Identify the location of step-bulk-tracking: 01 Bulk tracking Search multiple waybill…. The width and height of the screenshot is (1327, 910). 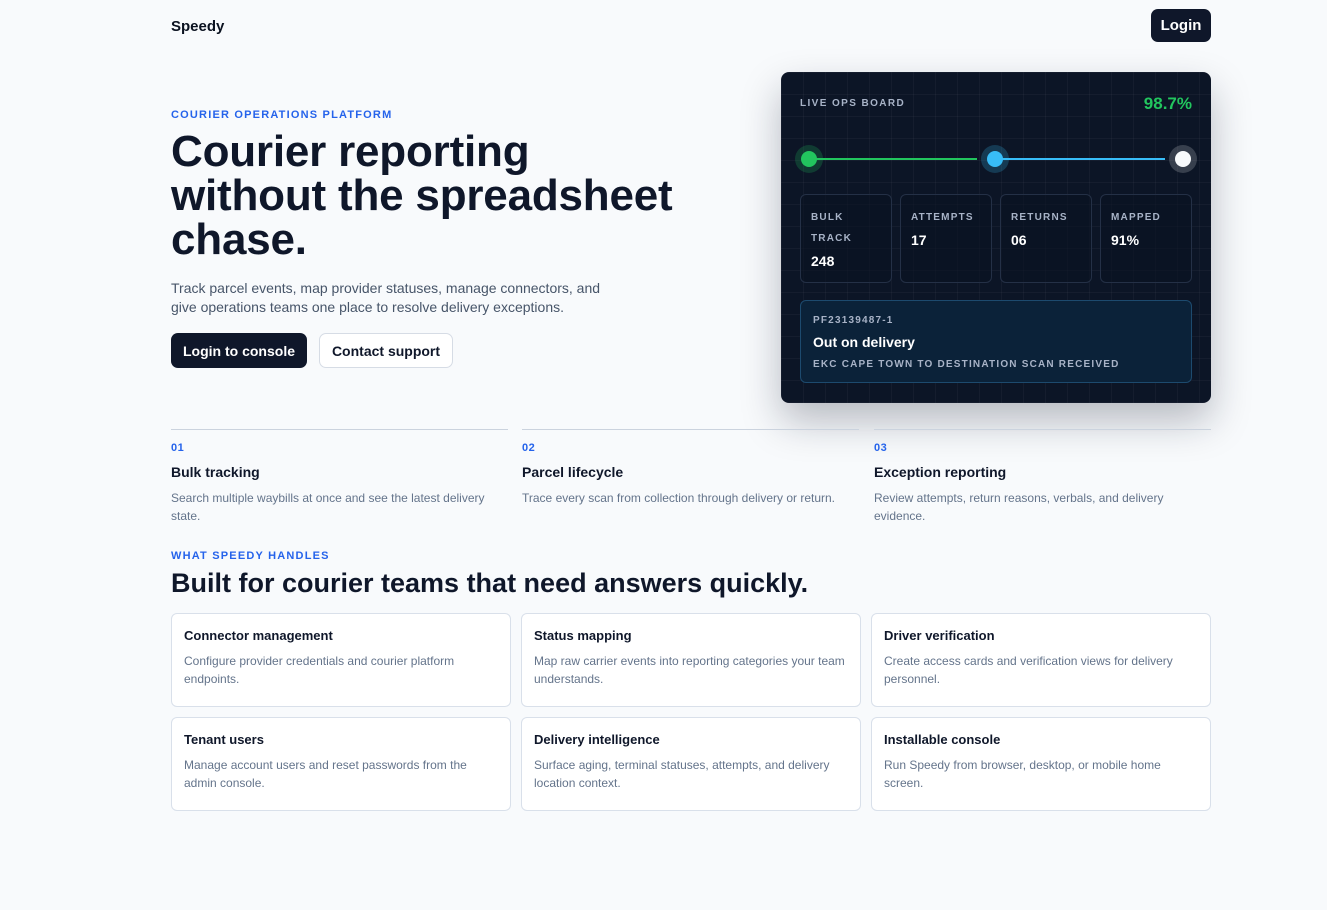
(339, 477).